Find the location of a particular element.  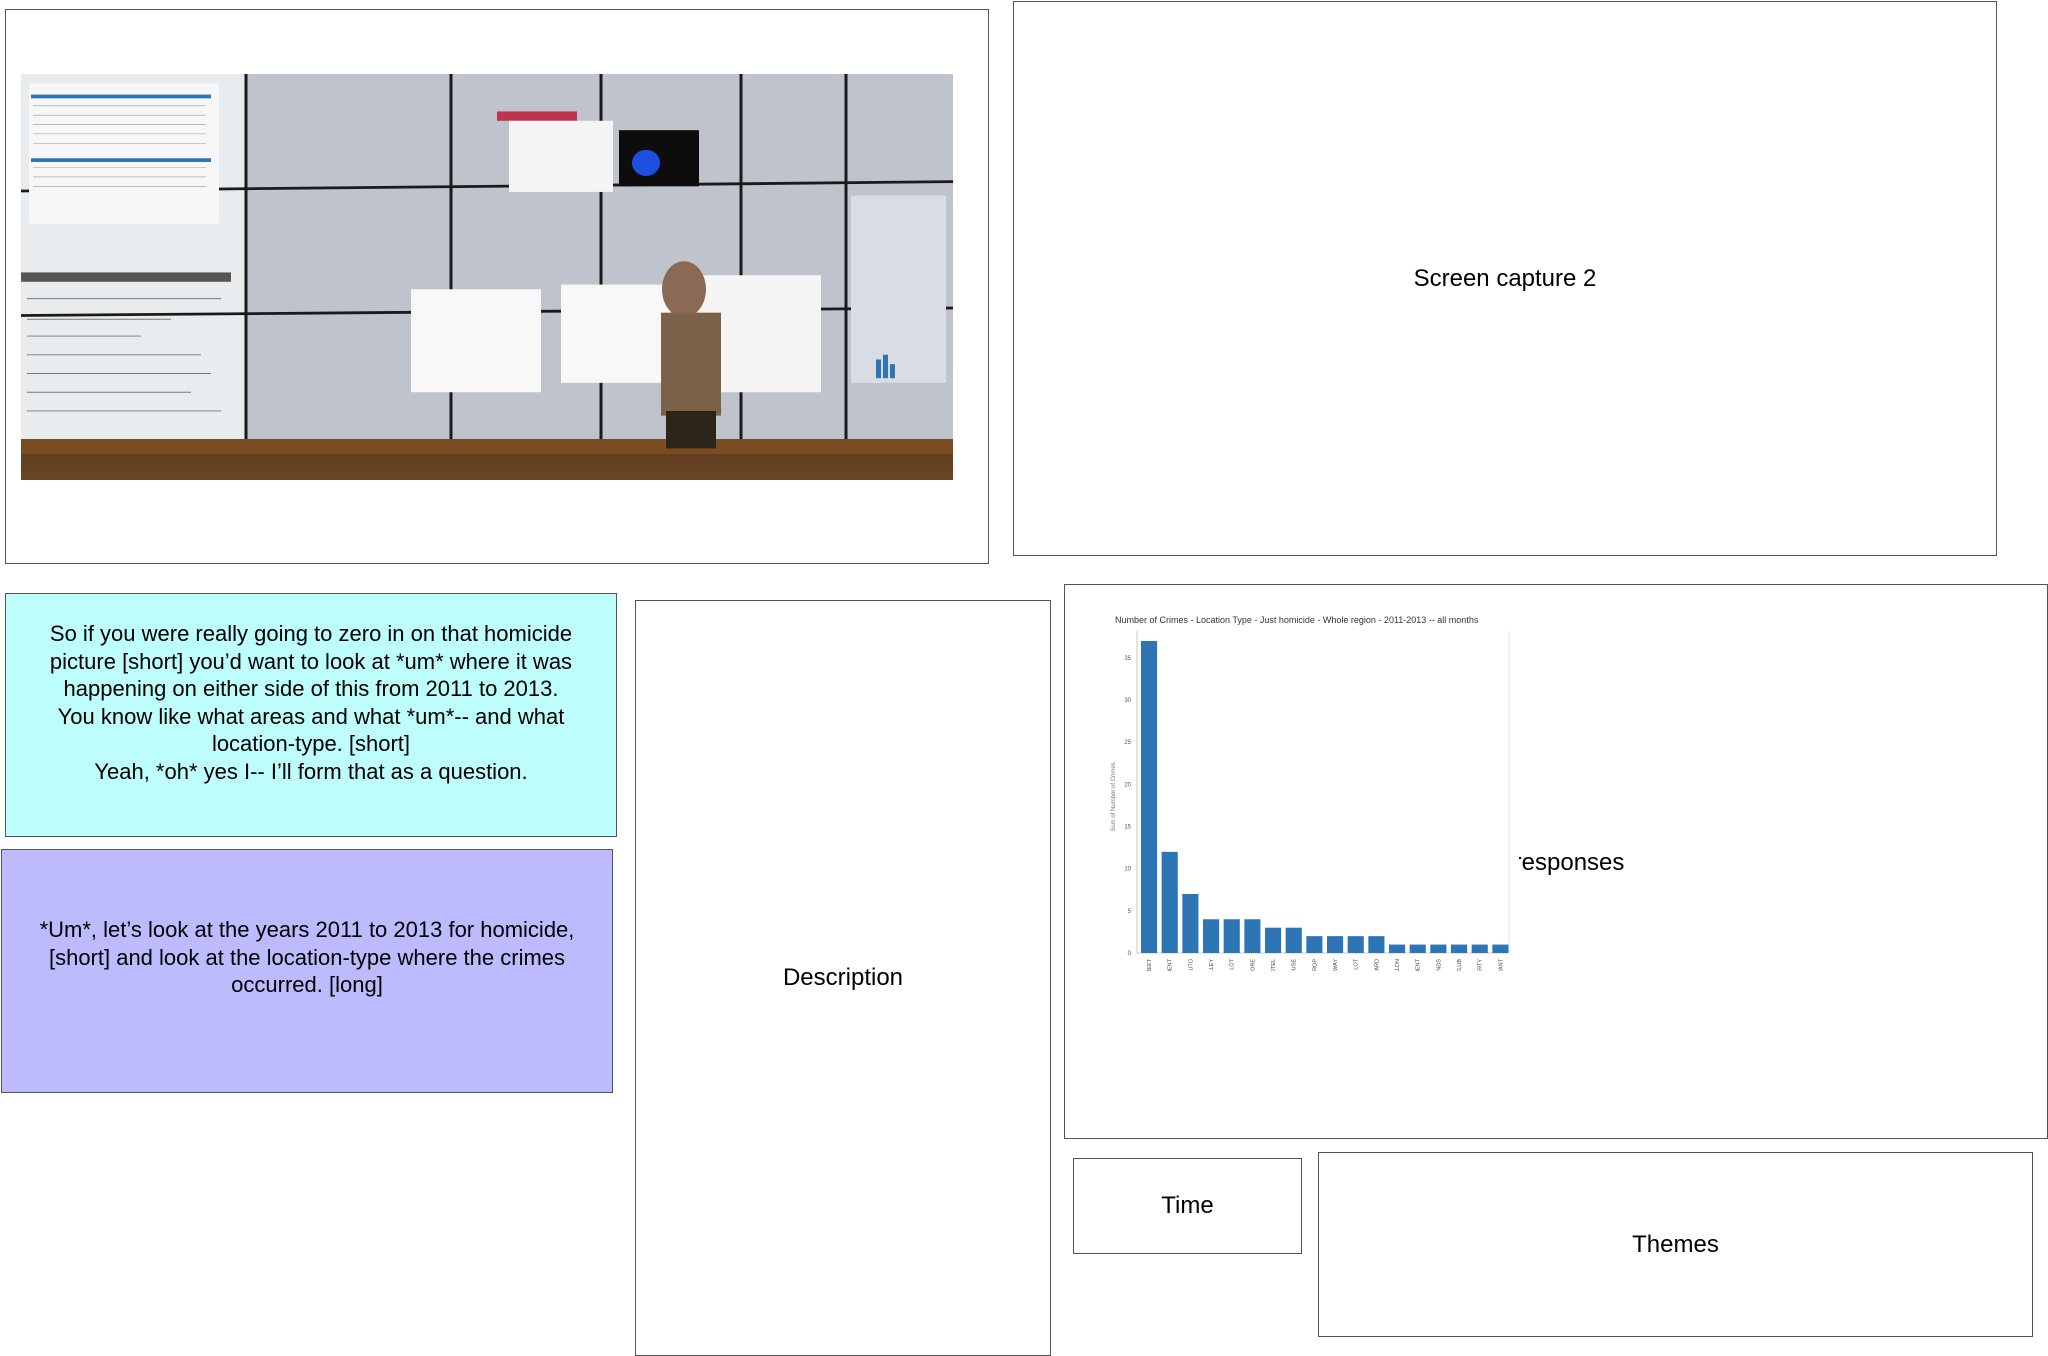

y-tick-label: 15 is located at coordinates (1127, 828).